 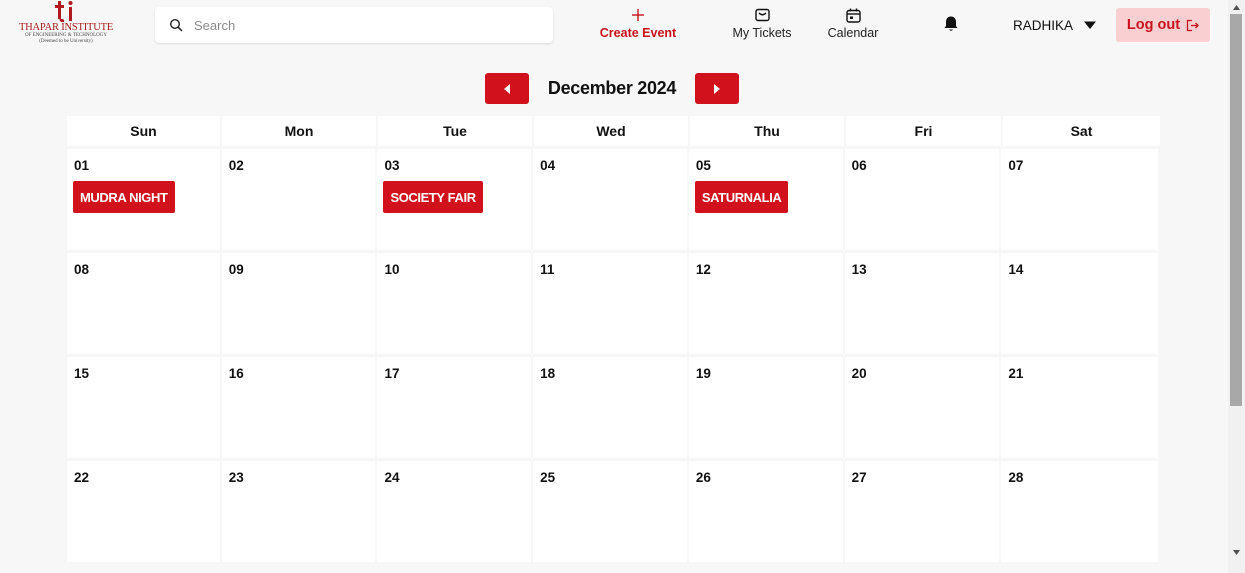 I want to click on next-month-button, so click(x=717, y=88).